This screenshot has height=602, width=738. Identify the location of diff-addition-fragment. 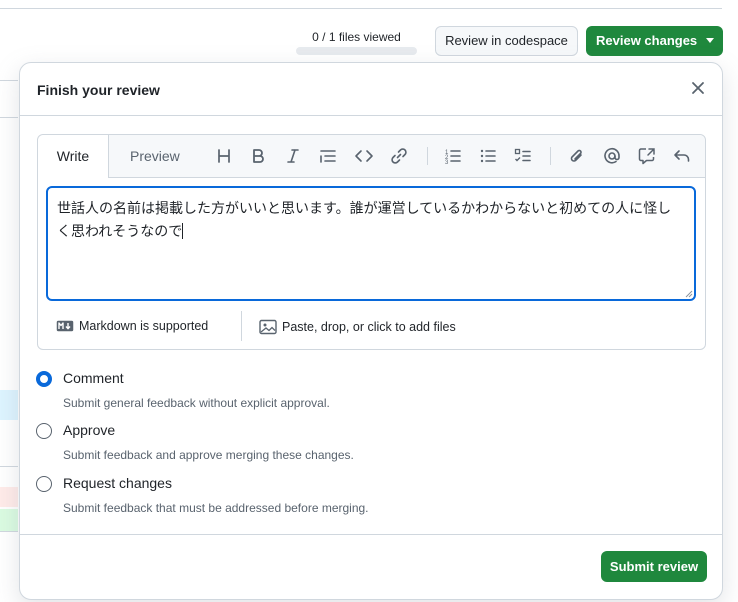
(9, 520).